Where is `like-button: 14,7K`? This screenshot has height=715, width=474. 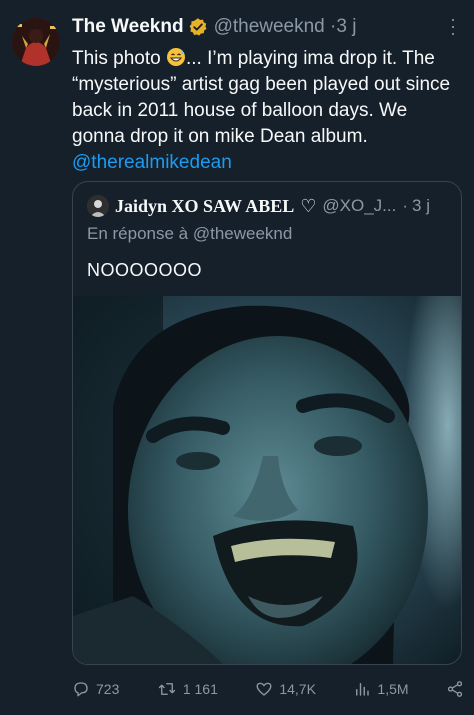
like-button: 14,7K is located at coordinates (285, 689).